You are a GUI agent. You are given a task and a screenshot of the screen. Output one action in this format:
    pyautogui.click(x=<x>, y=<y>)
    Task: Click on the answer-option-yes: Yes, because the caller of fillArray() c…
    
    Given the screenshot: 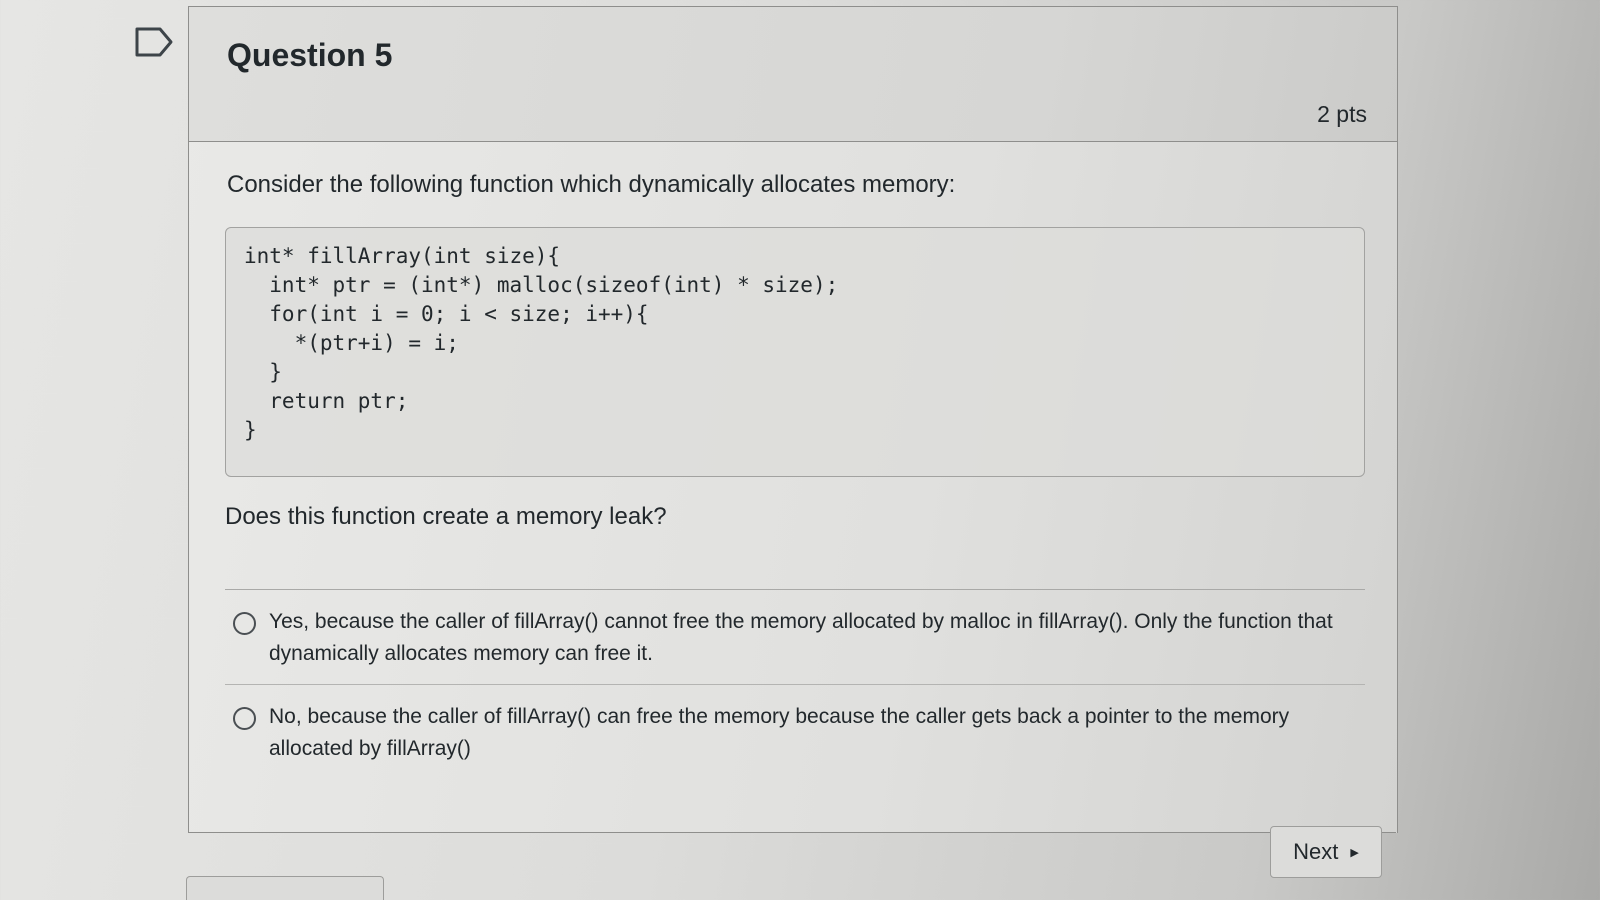 What is the action you would take?
    pyautogui.click(x=795, y=637)
    